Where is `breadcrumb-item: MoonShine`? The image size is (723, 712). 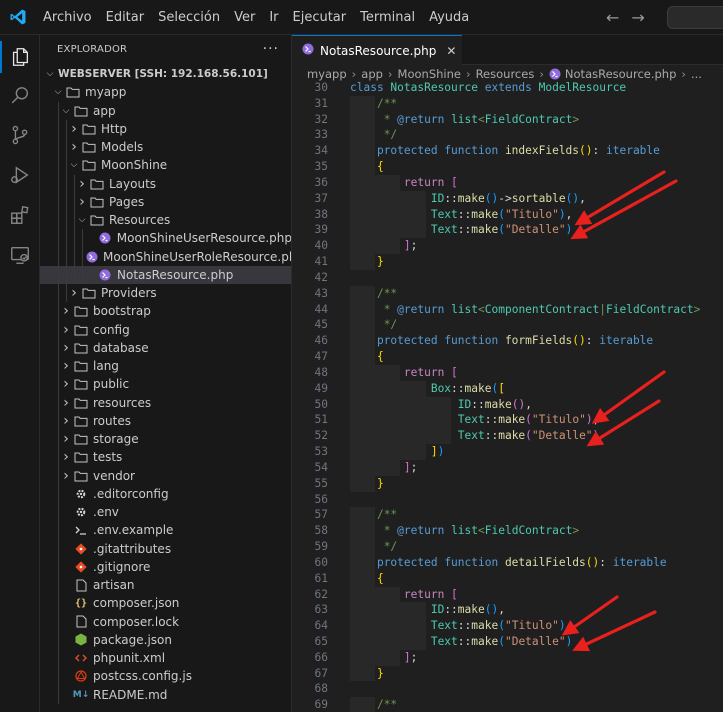 breadcrumb-item: MoonShine is located at coordinates (429, 74).